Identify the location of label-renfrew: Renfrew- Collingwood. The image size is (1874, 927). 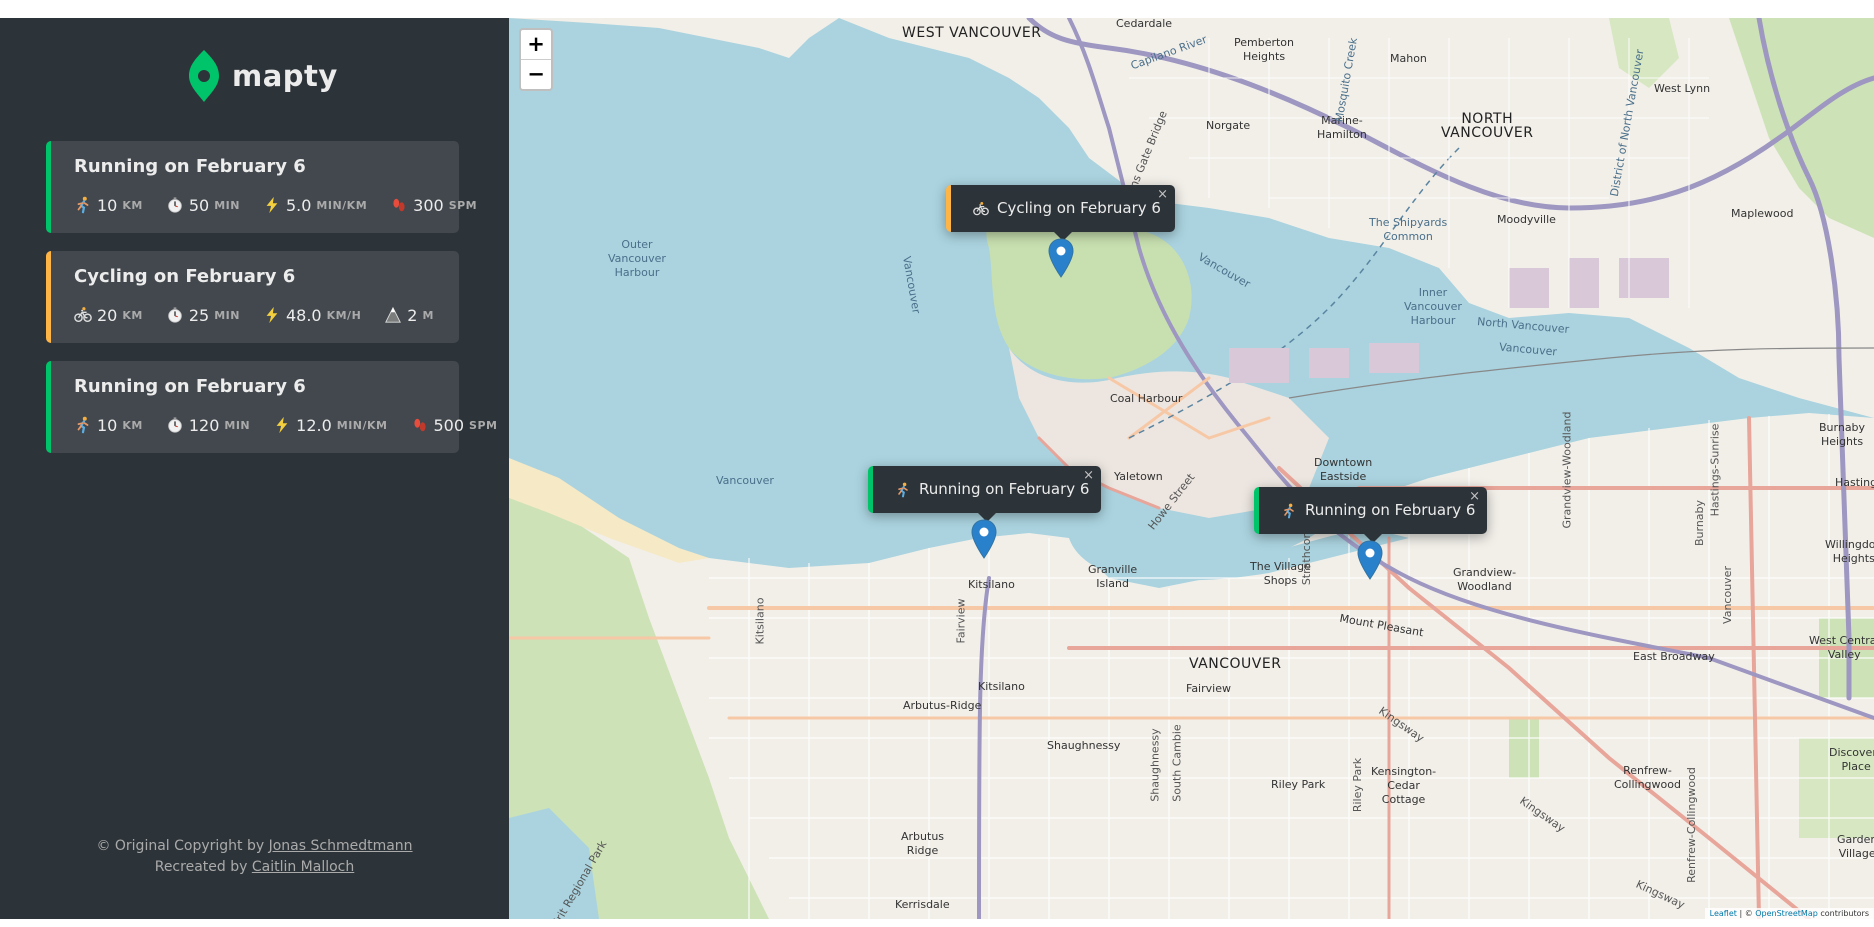
(1647, 777).